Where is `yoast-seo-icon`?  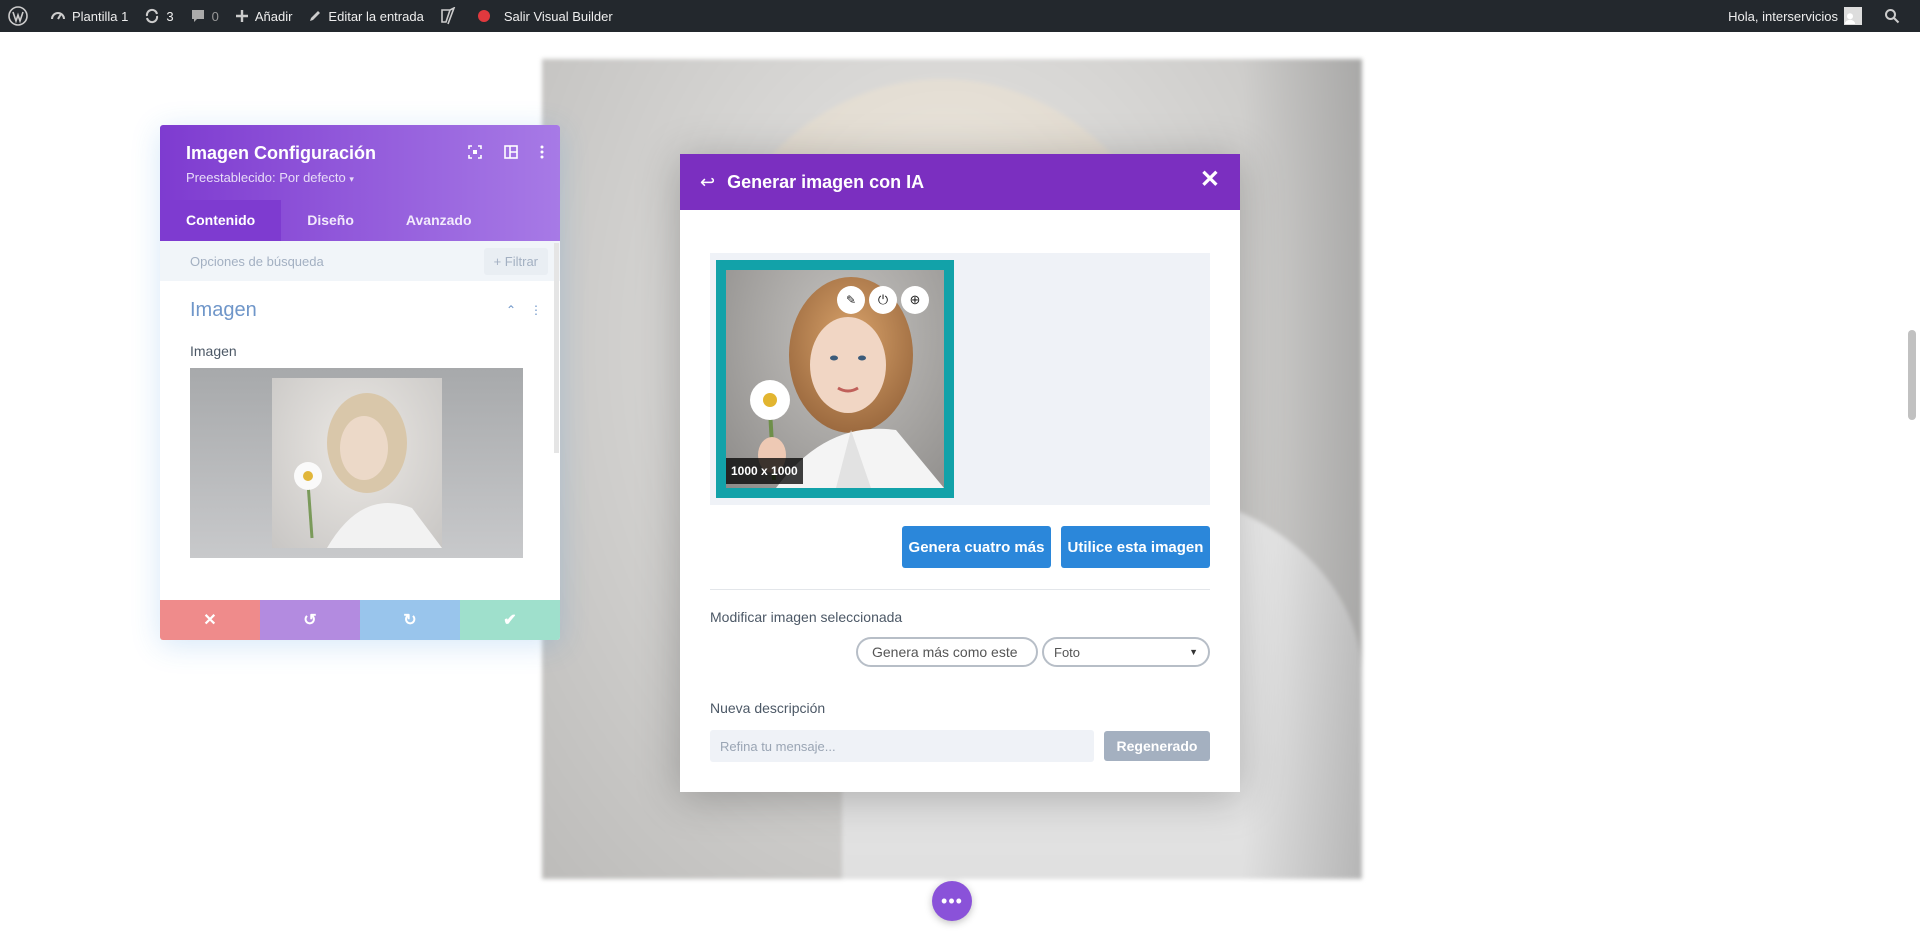 yoast-seo-icon is located at coordinates (451, 16).